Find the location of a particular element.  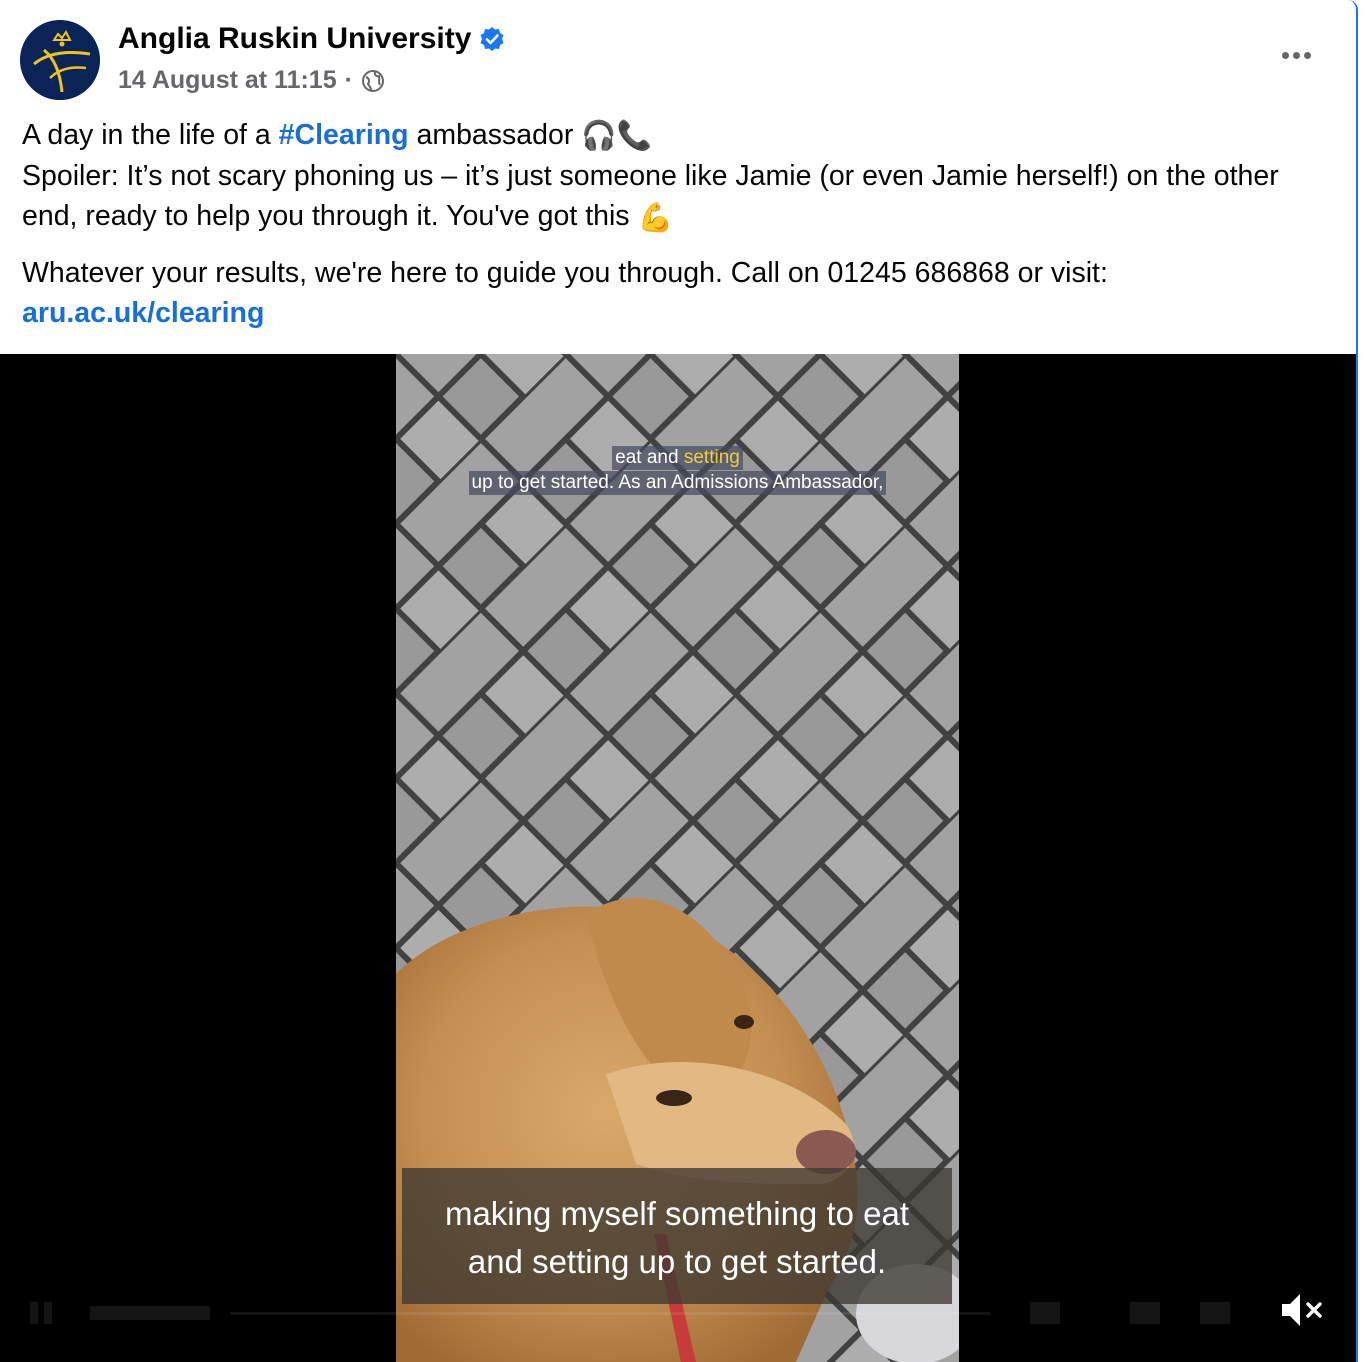

flexed-biceps-emoji: 💪 is located at coordinates (655, 217).